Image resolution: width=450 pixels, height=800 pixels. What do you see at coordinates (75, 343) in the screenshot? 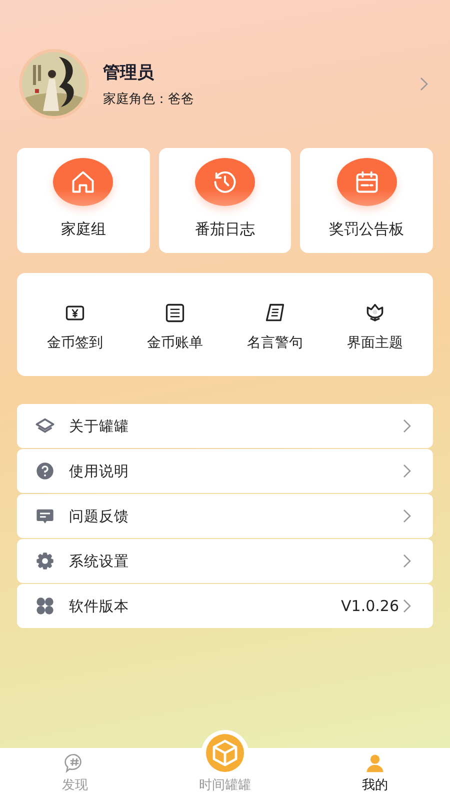
I see `tool-label: 金币签到` at bounding box center [75, 343].